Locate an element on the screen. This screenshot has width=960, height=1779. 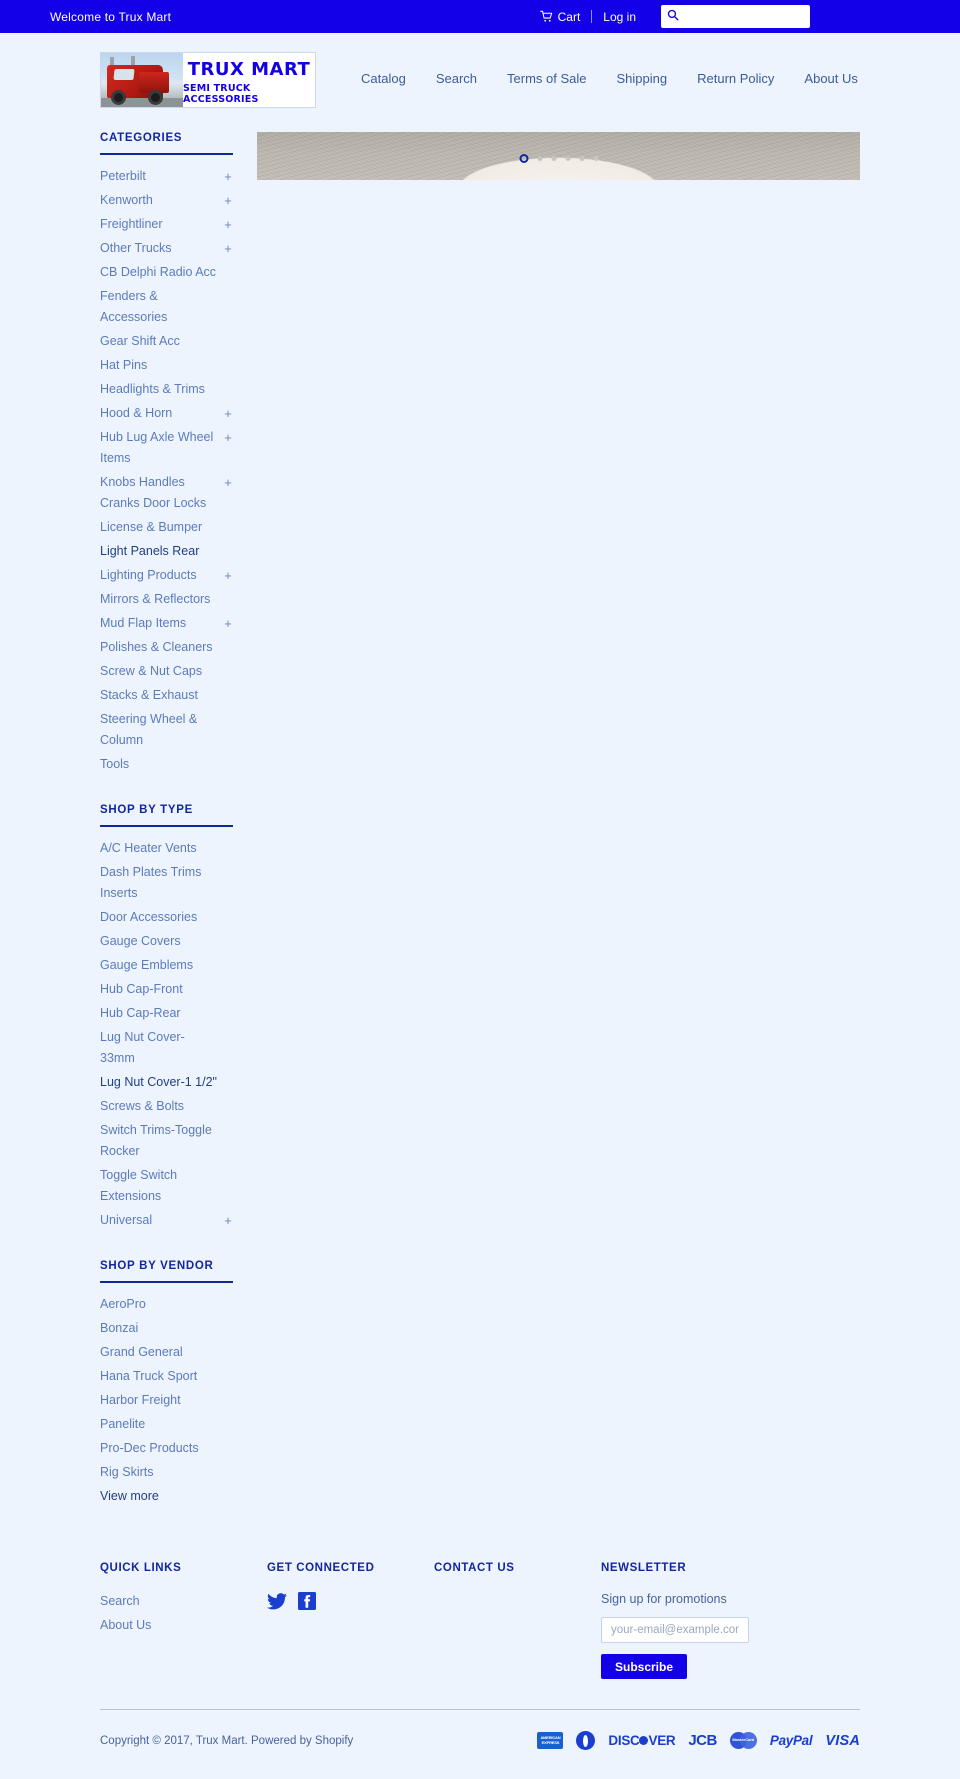
sidebar-link: Universal is located at coordinates (161, 1220).